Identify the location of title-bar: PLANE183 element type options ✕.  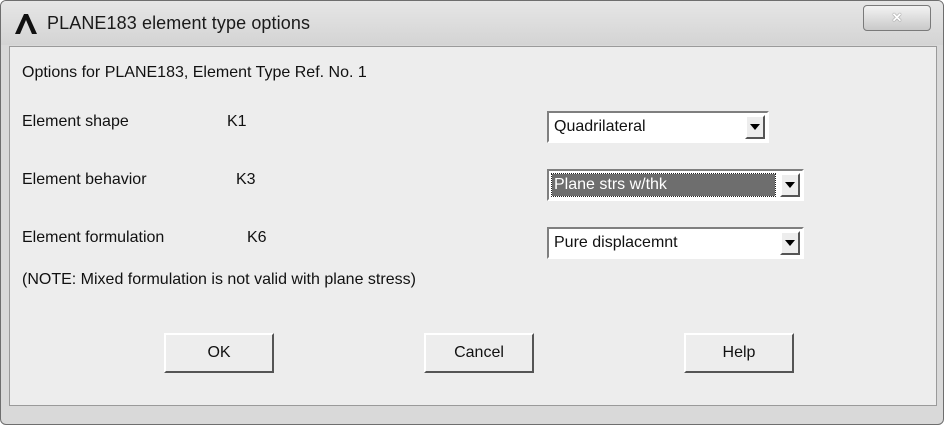
(472, 23).